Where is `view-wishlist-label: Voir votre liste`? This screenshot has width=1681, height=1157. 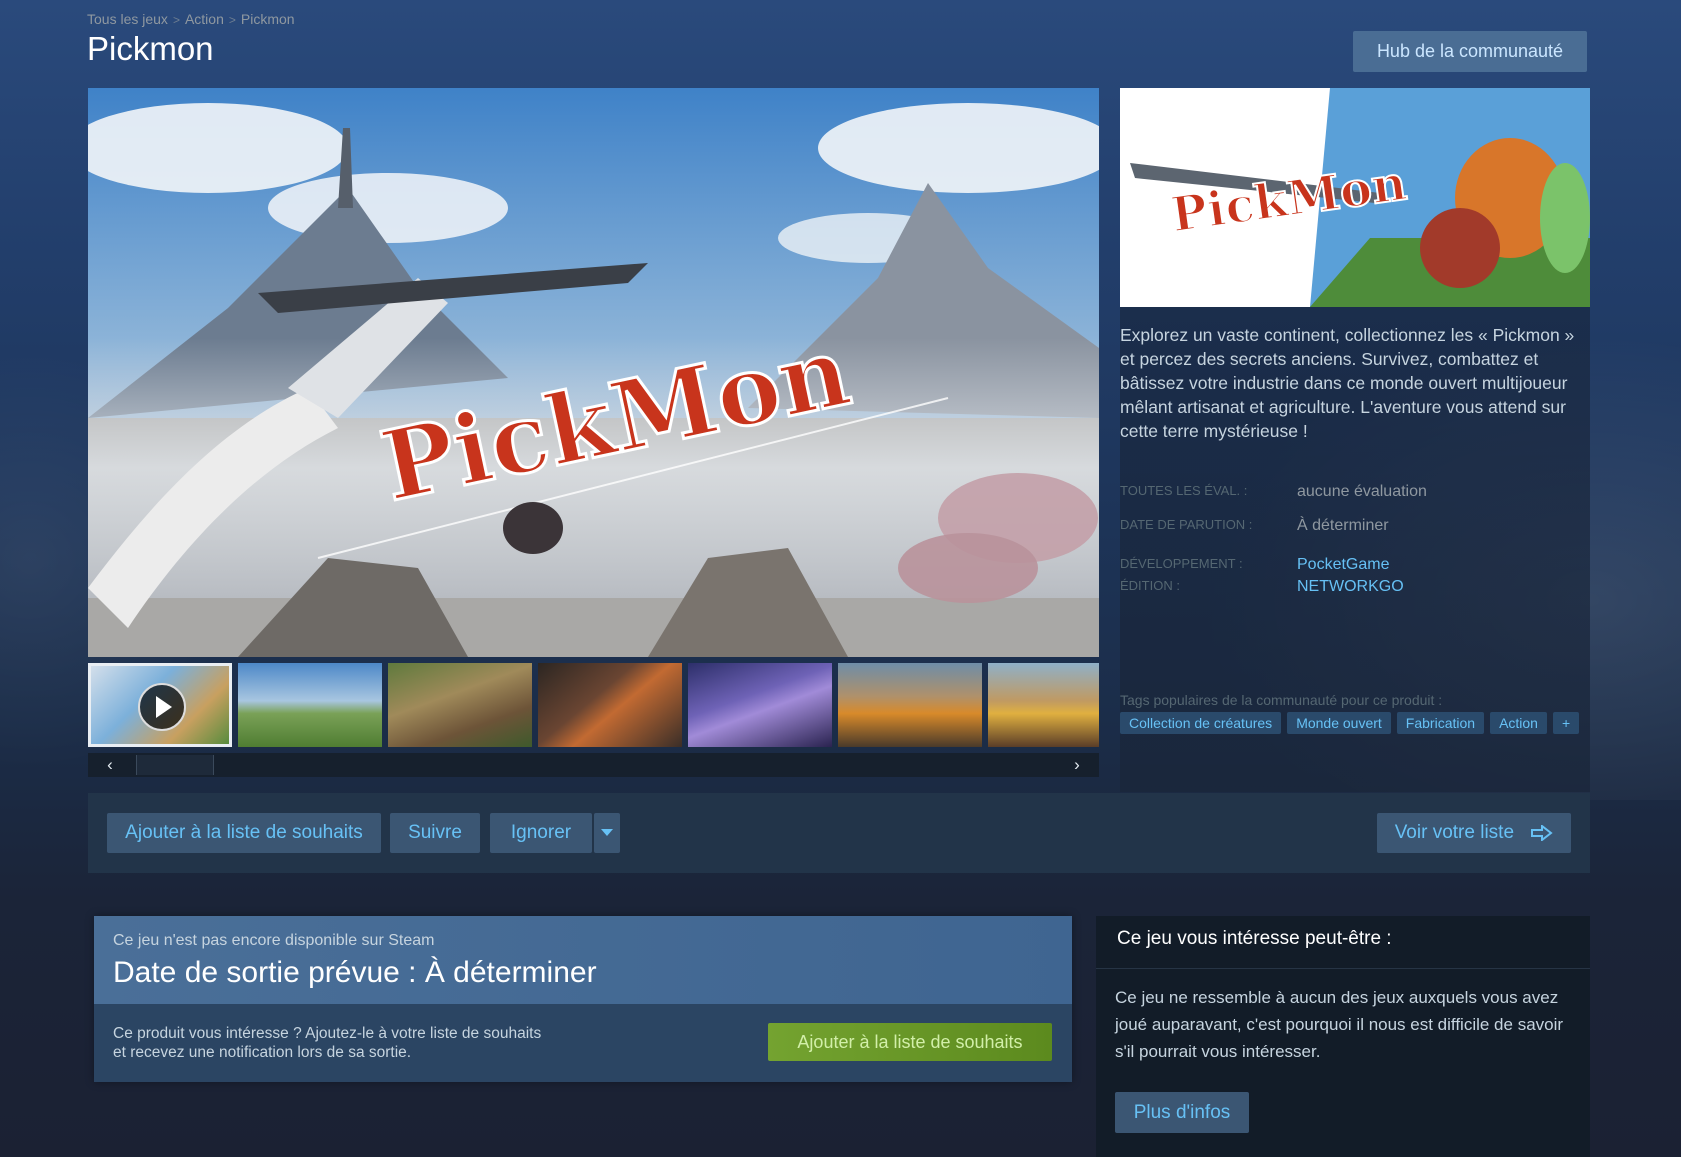 view-wishlist-label: Voir votre liste is located at coordinates (1454, 832).